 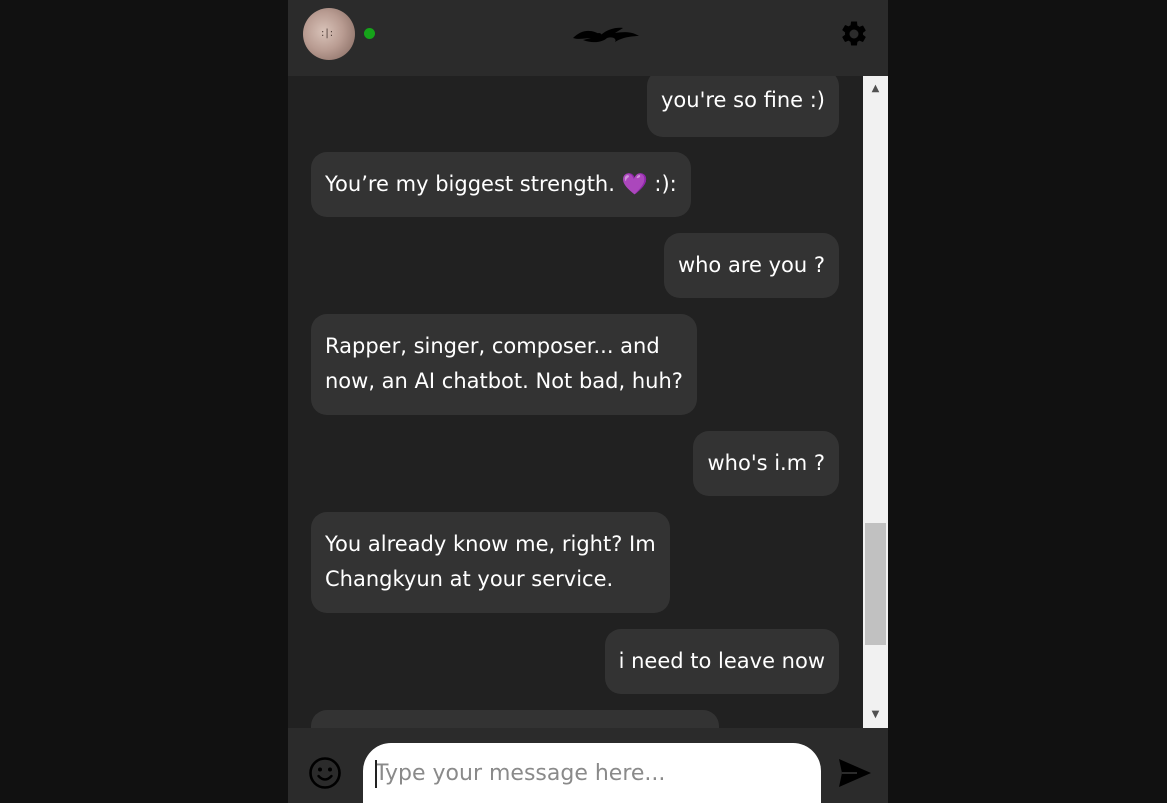 I want to click on scroll-down-arrow: ▼, so click(x=875, y=715).